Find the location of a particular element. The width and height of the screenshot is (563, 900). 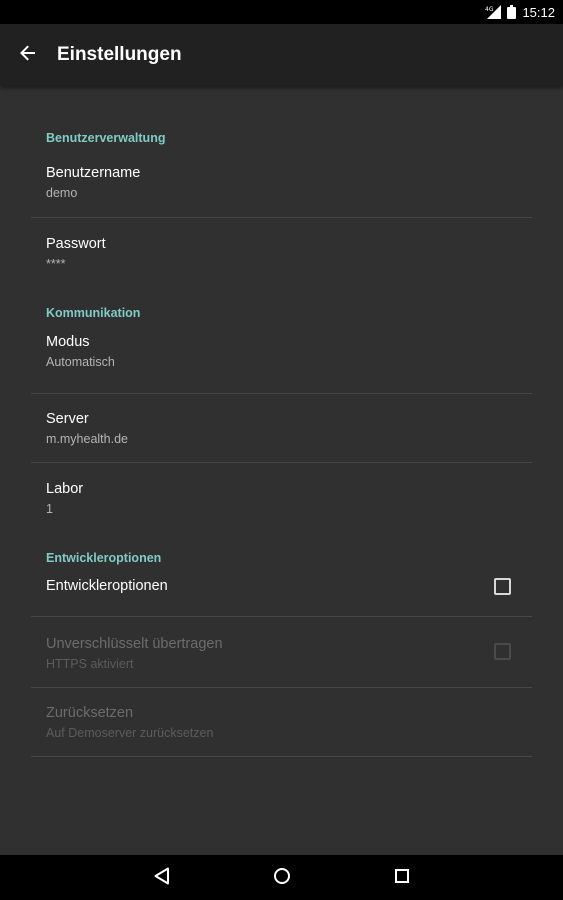

triangle-back-icon is located at coordinates (162, 878).